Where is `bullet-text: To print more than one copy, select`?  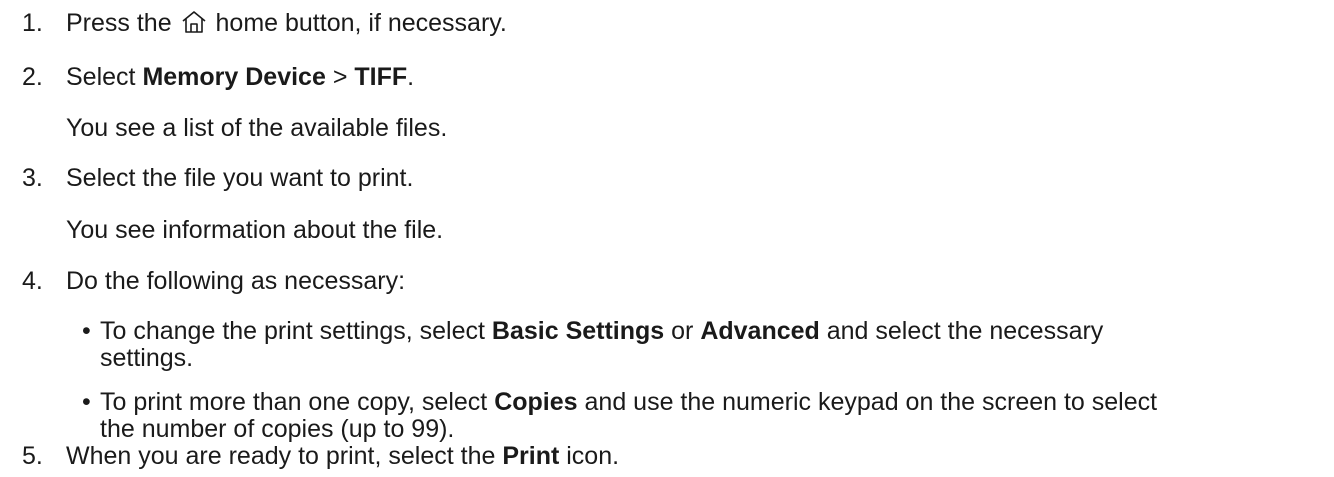
bullet-text: To print more than one copy, select is located at coordinates (297, 402).